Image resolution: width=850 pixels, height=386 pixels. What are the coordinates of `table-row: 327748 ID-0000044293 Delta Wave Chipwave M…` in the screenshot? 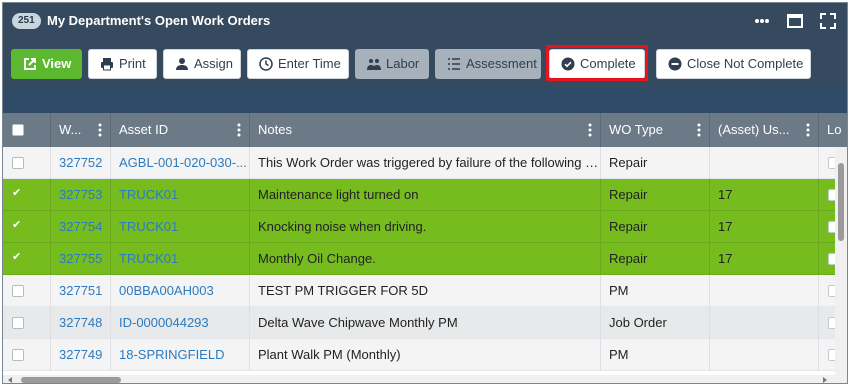 It's located at (420, 323).